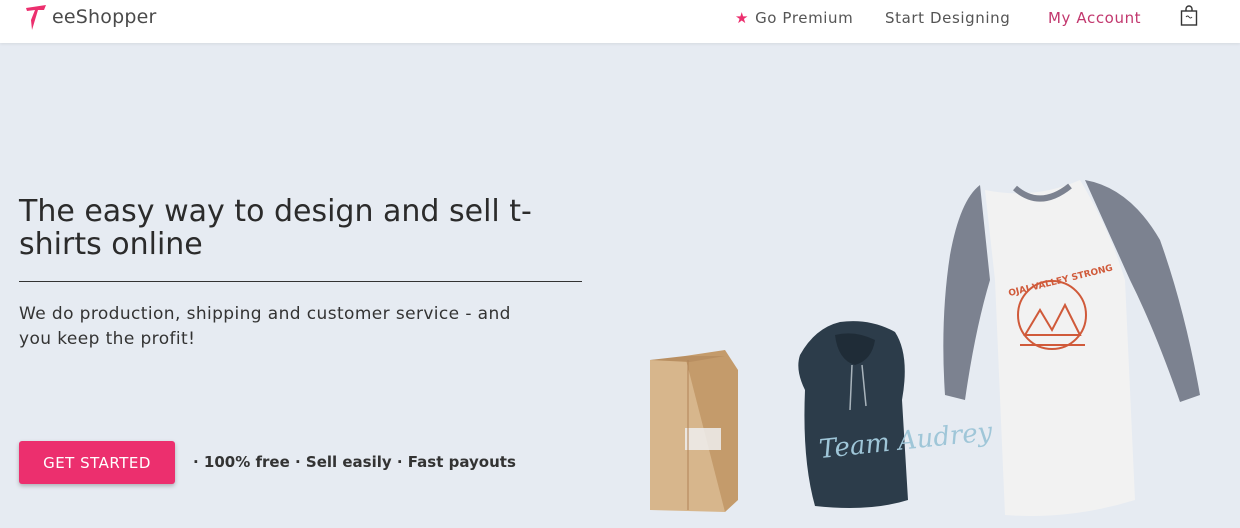 This screenshot has height=528, width=1240. I want to click on shopping-bag-icon, so click(1189, 15).